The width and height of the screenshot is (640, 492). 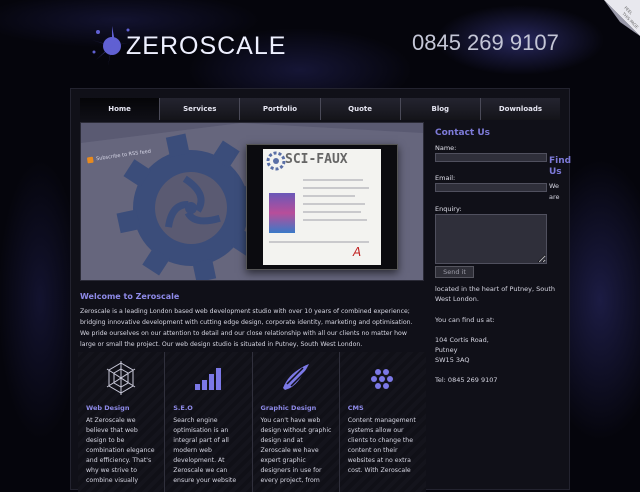 I want to click on site-logo: ZEROSCALE, so click(x=187, y=46).